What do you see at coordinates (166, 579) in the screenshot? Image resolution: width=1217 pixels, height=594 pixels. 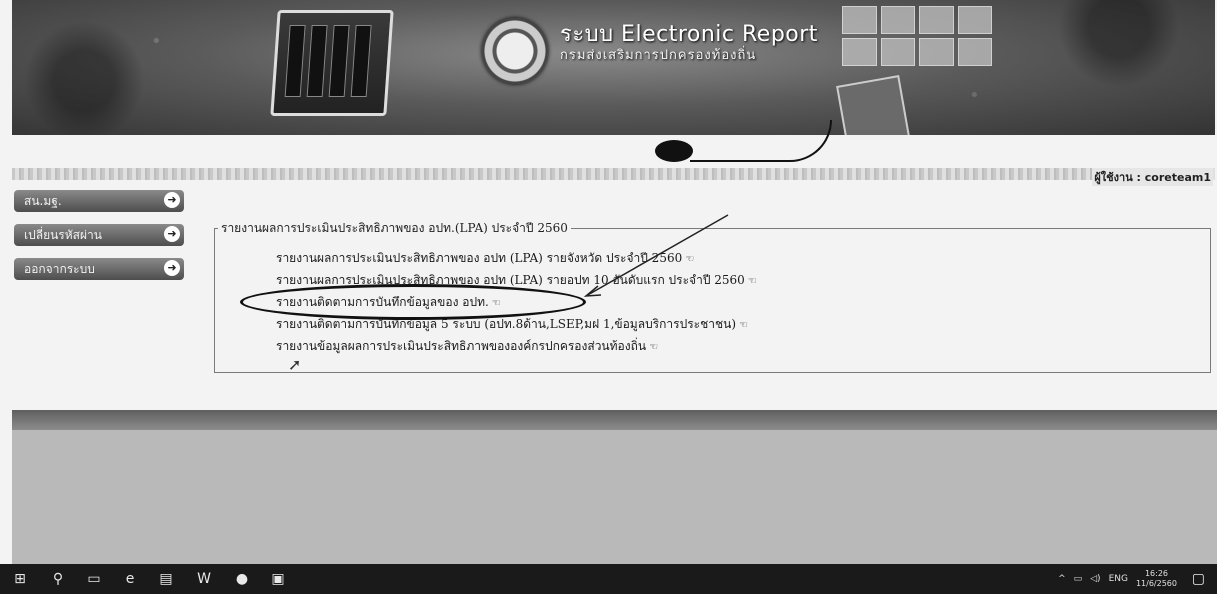 I see `file-explorer-icon: ▤` at bounding box center [166, 579].